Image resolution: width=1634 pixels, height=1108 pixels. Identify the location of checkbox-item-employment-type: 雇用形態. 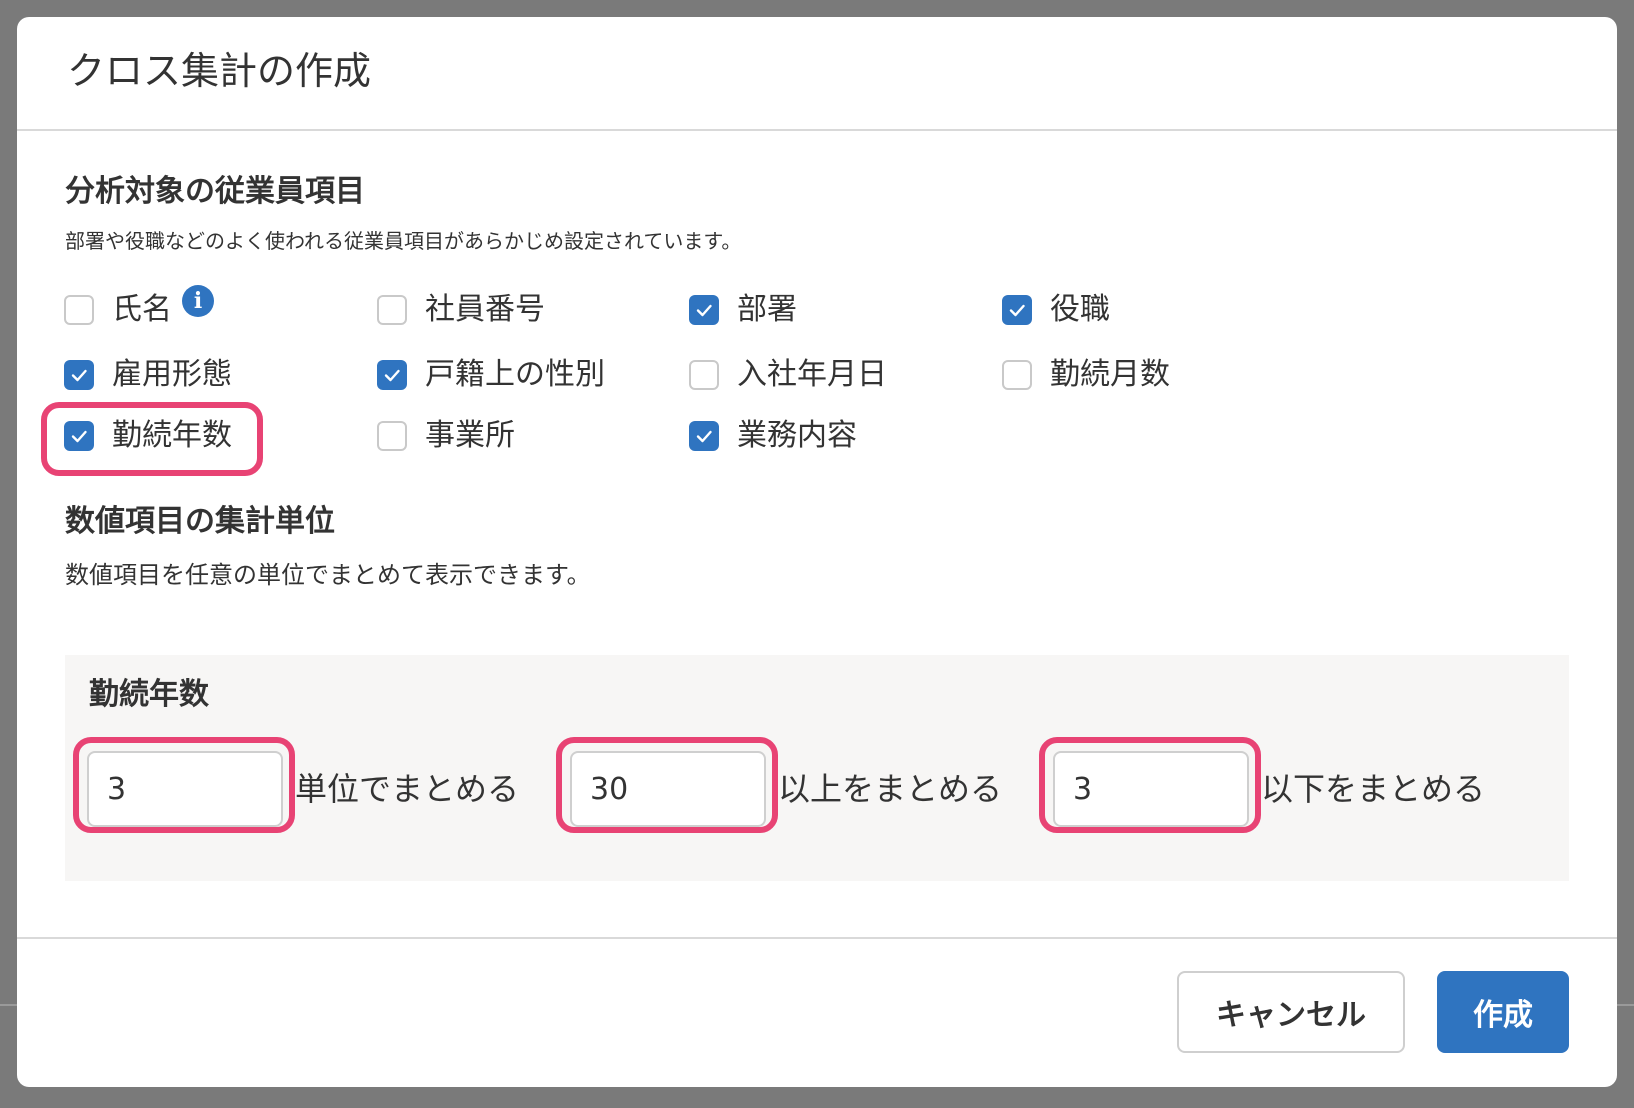
(148, 375).